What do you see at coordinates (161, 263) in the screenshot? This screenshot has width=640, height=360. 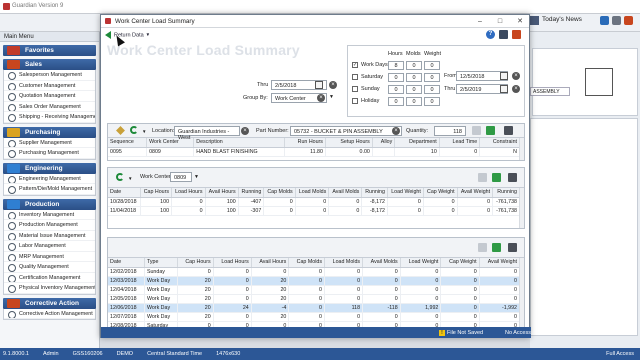 I see `column-header: Type` at bounding box center [161, 263].